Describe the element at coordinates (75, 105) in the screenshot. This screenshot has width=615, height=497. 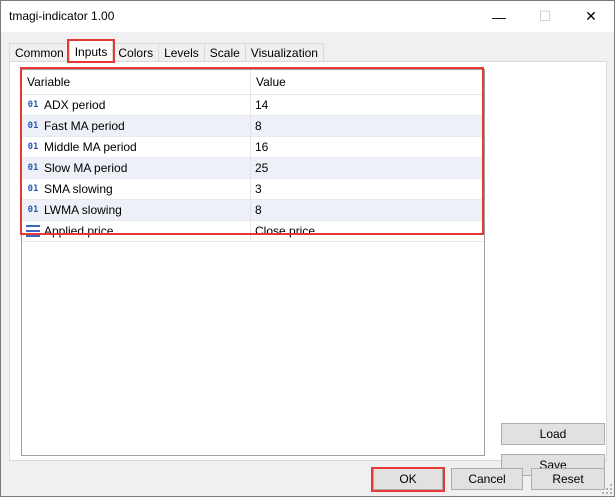
I see `variable-name: ADX period` at that location.